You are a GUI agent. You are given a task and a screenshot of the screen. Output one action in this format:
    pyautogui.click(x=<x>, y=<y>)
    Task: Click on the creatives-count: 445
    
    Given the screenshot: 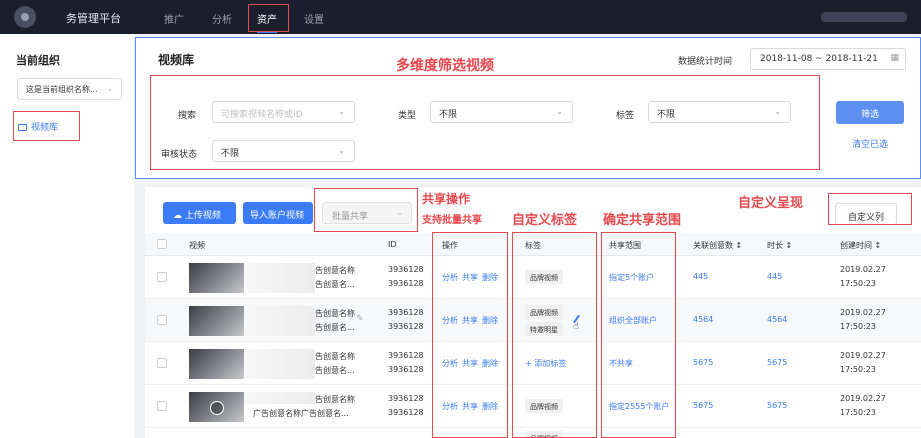 What is the action you would take?
    pyautogui.click(x=700, y=276)
    